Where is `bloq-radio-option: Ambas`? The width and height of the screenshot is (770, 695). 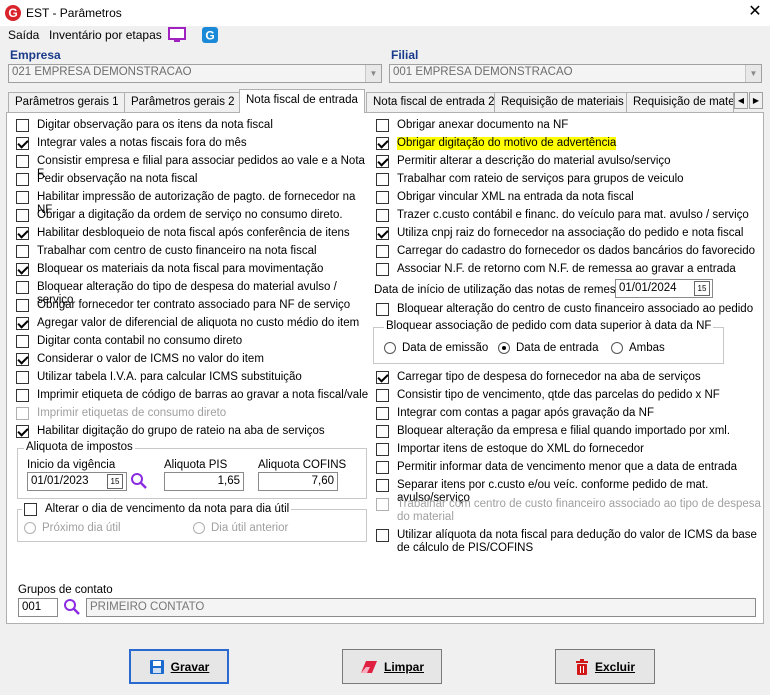 bloq-radio-option: Ambas is located at coordinates (638, 348).